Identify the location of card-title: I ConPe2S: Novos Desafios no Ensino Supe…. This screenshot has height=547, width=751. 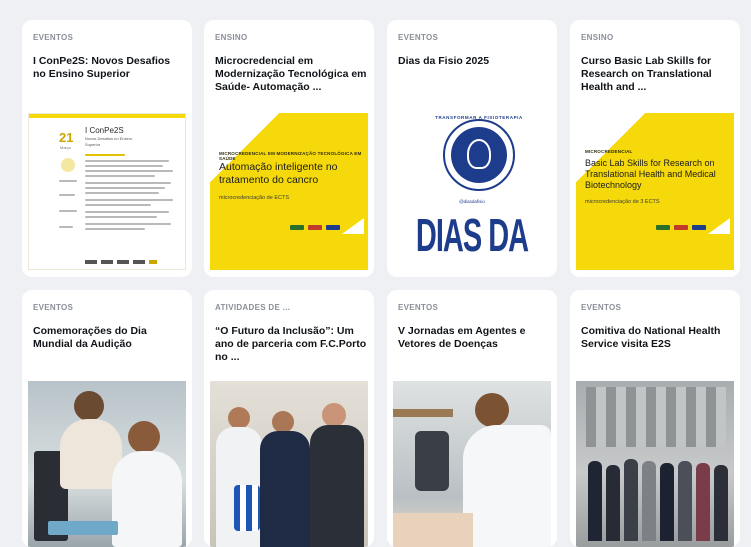
(109, 68).